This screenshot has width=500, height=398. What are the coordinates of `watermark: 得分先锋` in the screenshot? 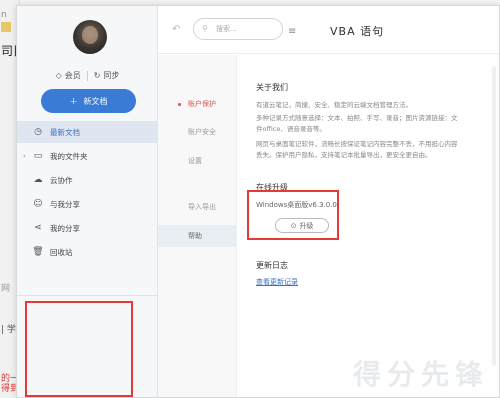 It's located at (420, 374).